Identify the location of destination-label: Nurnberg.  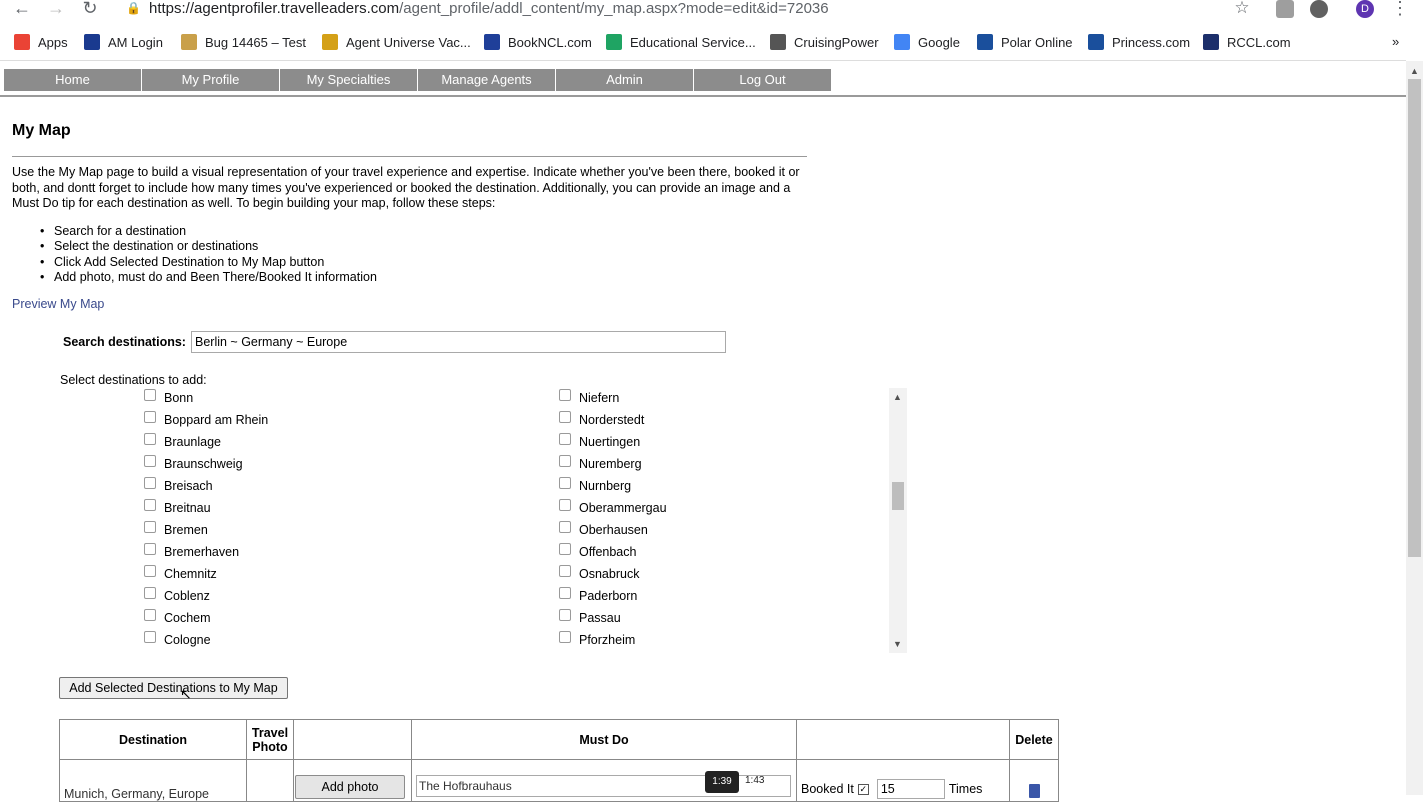
(605, 486).